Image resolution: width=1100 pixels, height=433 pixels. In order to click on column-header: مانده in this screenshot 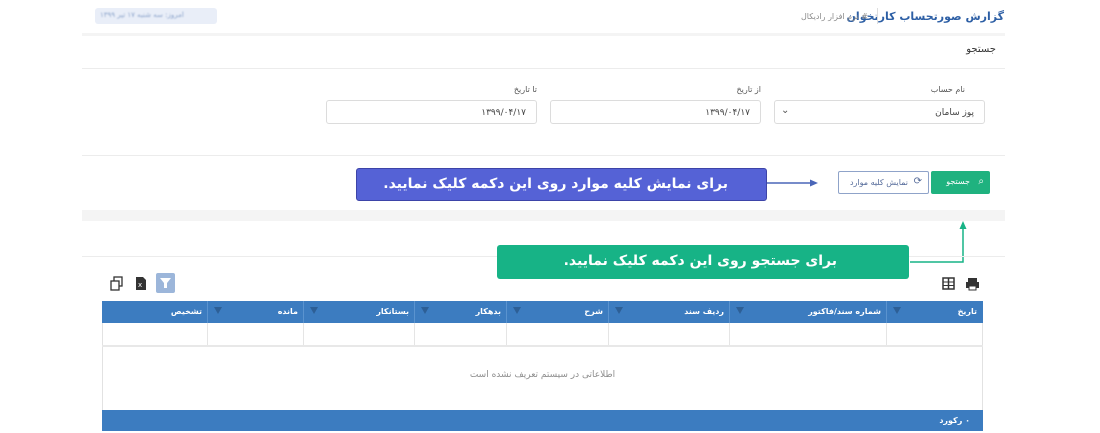, I will do `click(255, 312)`.